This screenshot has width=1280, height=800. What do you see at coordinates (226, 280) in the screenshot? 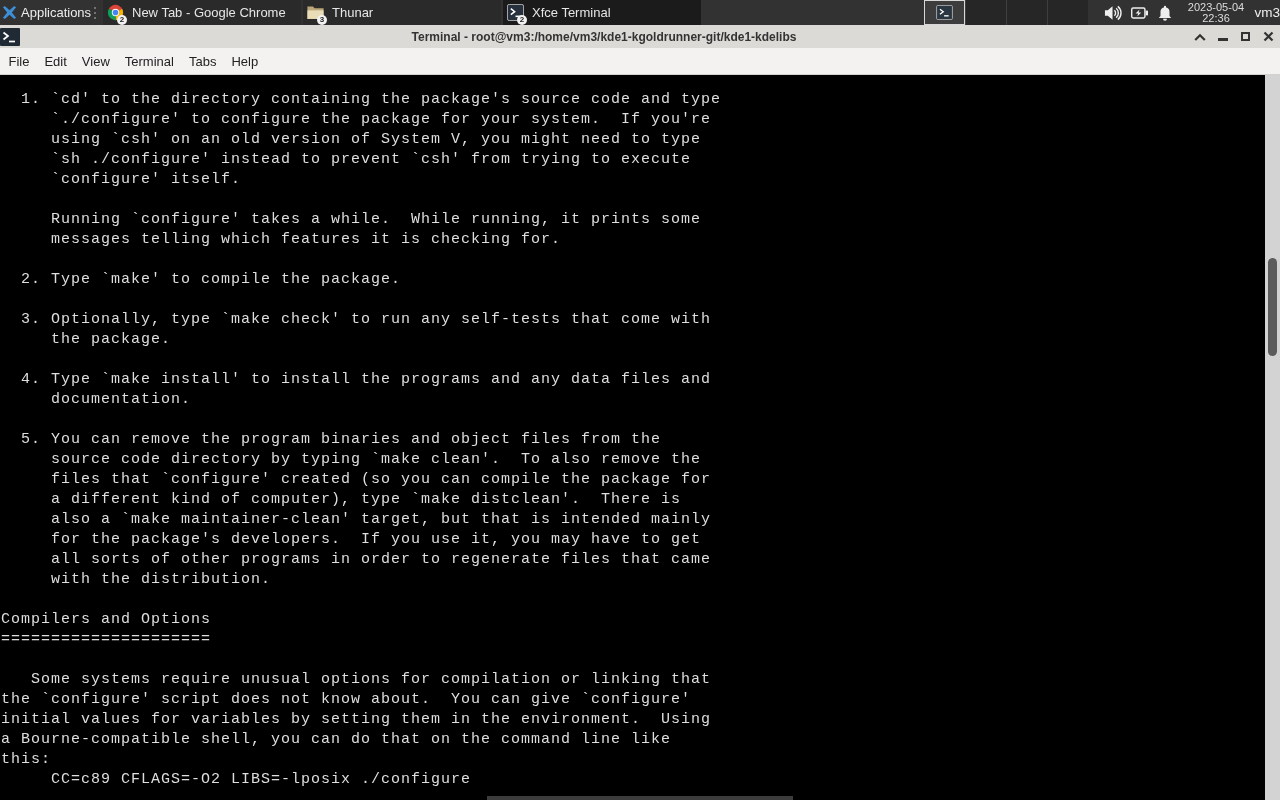
I see `terminal-paragraph: Type `make' to compile the package.` at bounding box center [226, 280].